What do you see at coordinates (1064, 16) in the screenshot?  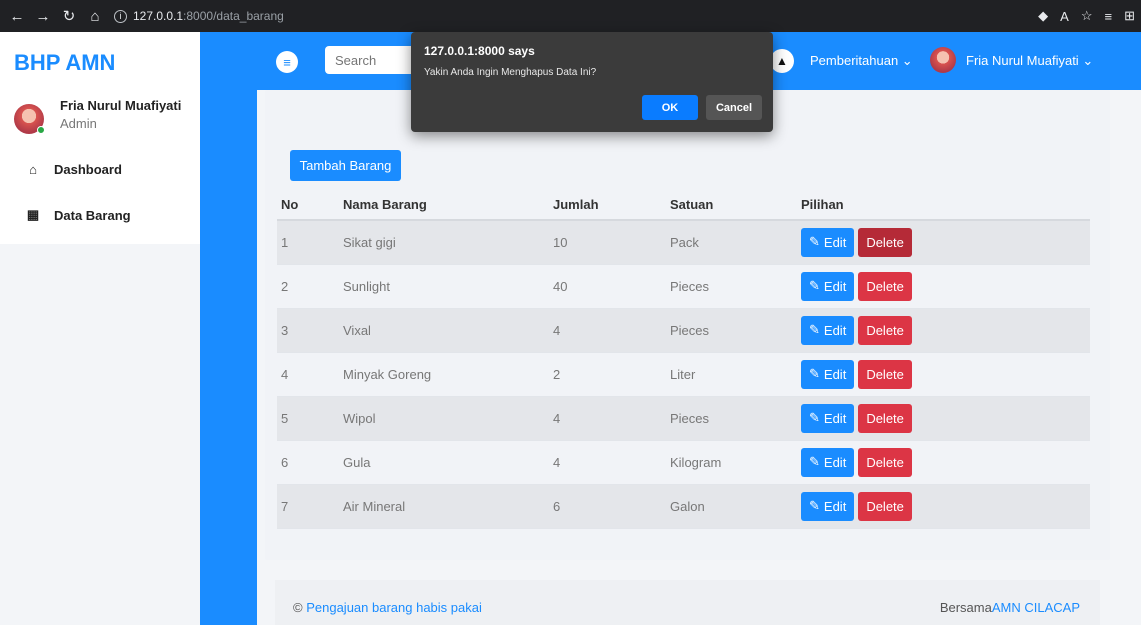 I see `read-aloud-icon: A` at bounding box center [1064, 16].